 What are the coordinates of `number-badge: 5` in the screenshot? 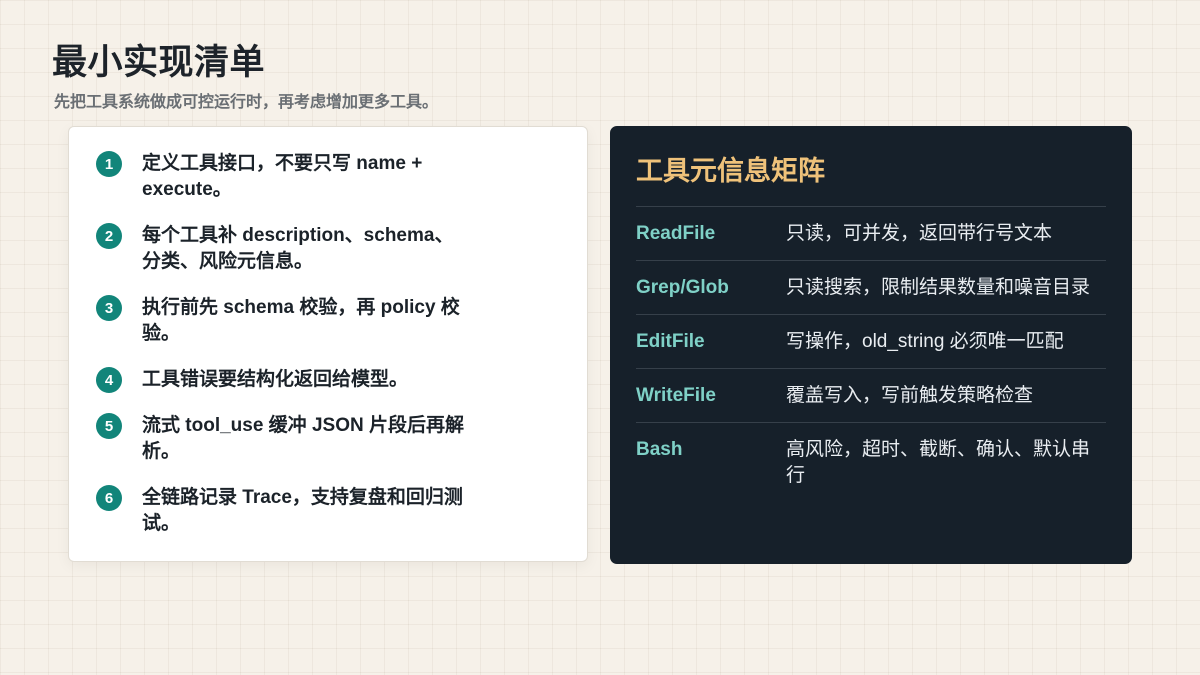 It's located at (109, 426).